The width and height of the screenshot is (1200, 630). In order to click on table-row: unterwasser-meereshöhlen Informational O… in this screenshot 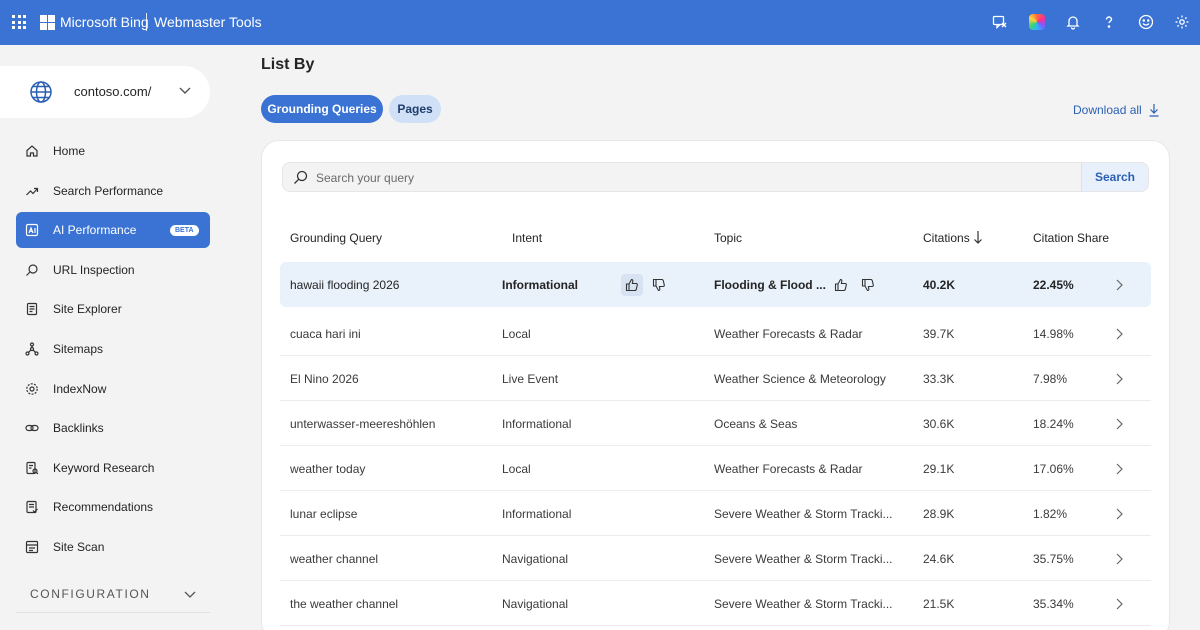, I will do `click(715, 423)`.